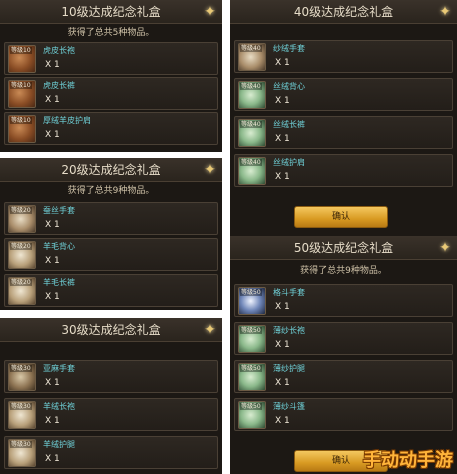 This screenshot has height=474, width=457. Describe the element at coordinates (22, 453) in the screenshot. I see `leg-guard-icon: 等级30` at that location.